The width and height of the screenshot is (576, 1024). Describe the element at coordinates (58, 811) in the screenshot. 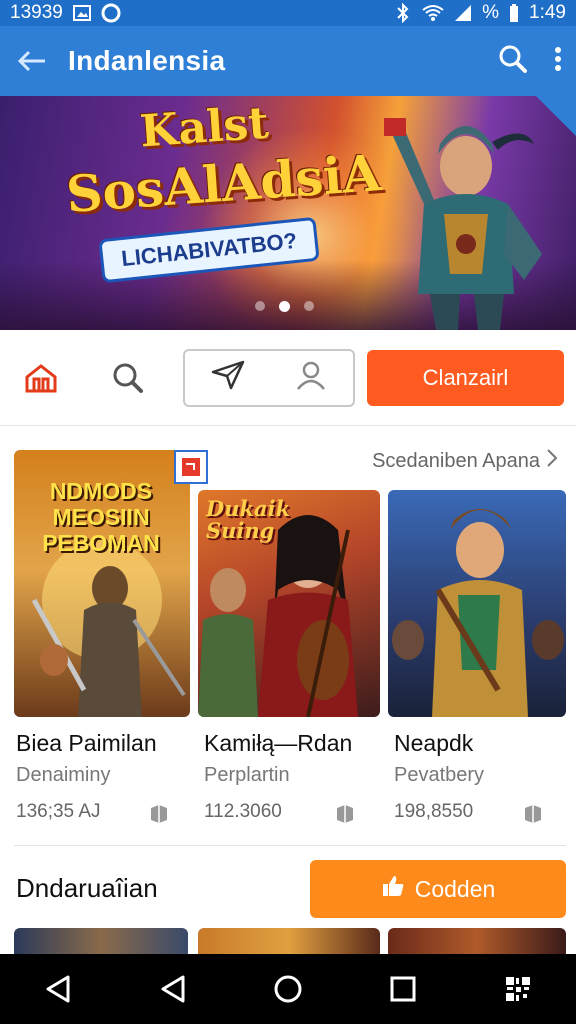

I see `game-card-count: 136;35 AJ` at that location.